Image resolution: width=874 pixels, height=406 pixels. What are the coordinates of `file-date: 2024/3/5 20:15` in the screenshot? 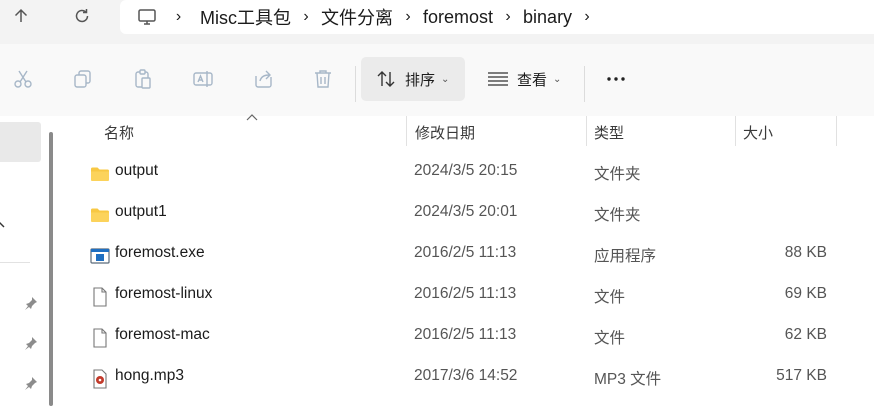 It's located at (466, 170).